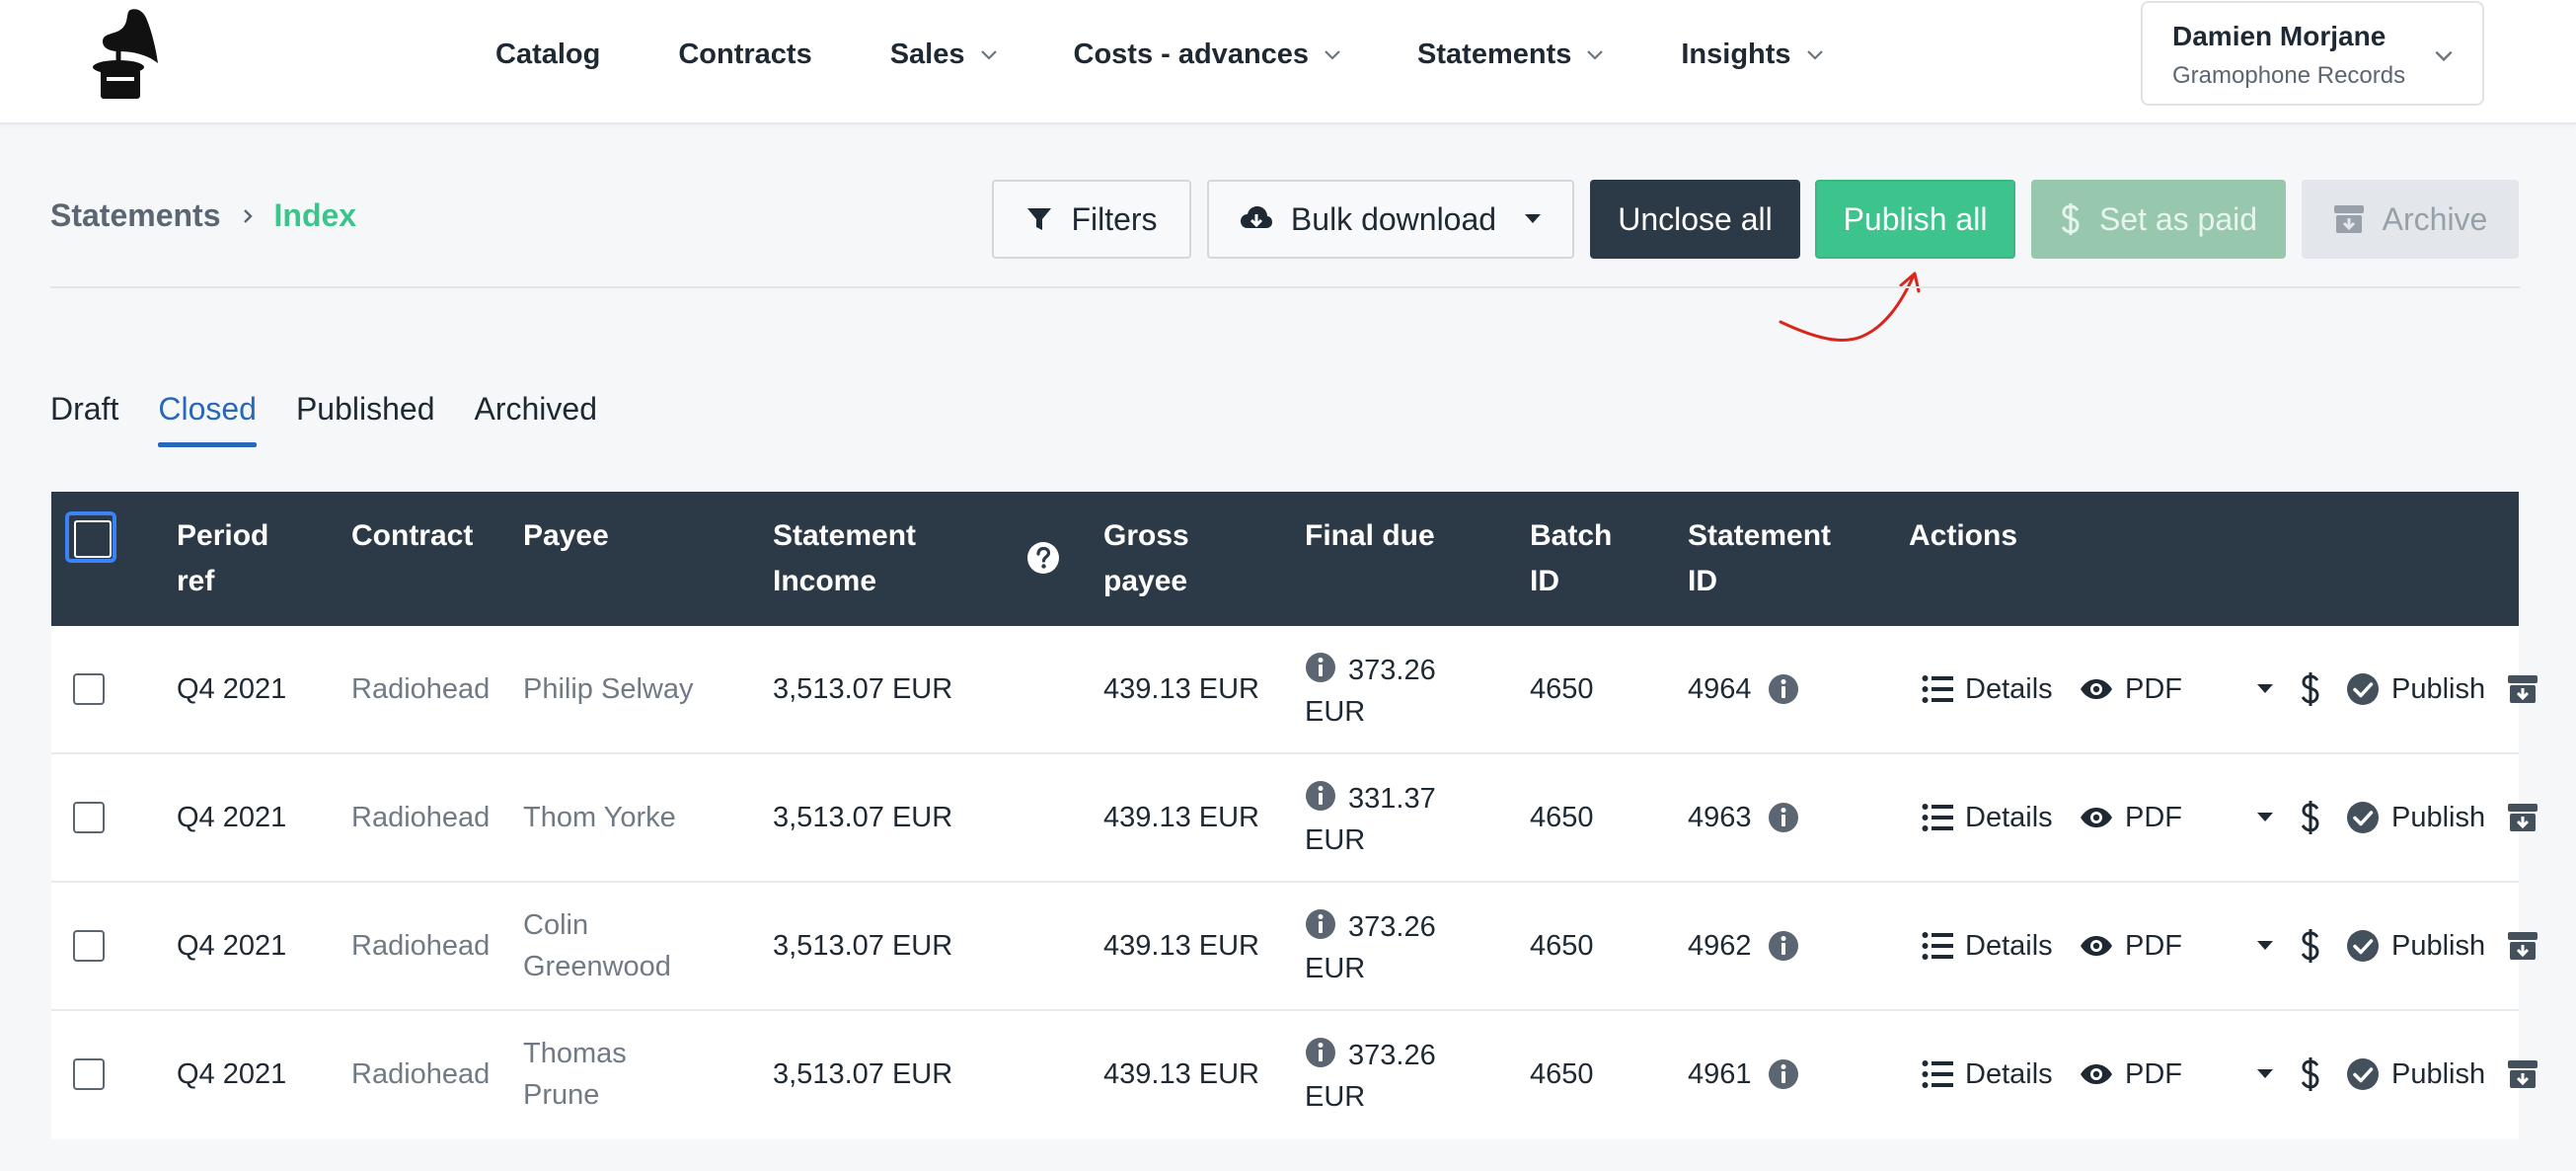 Image resolution: width=2576 pixels, height=1171 pixels. What do you see at coordinates (1392, 927) in the screenshot?
I see `final-due-amount: 373.26` at bounding box center [1392, 927].